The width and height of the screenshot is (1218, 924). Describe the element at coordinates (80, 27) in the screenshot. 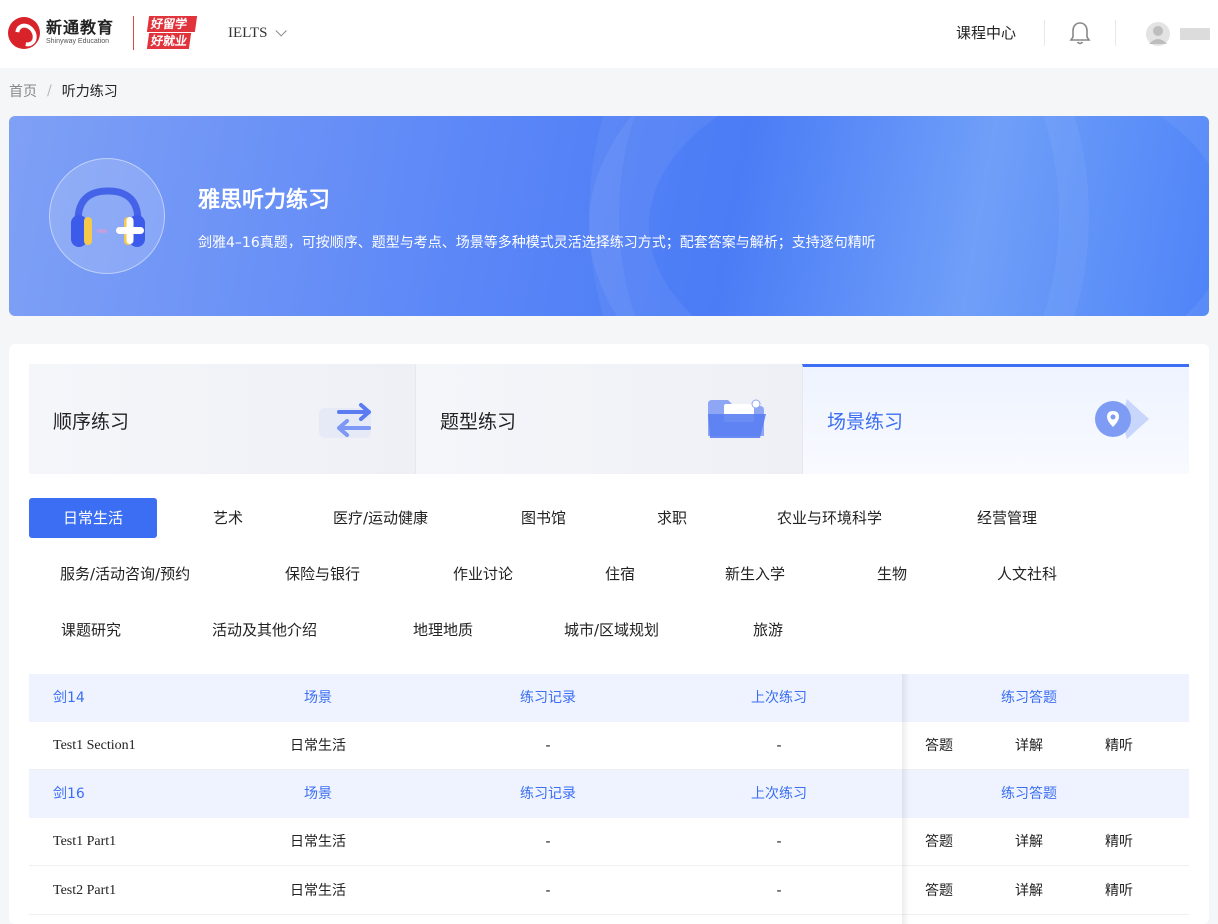

I see `logo-name: 新通教育` at that location.